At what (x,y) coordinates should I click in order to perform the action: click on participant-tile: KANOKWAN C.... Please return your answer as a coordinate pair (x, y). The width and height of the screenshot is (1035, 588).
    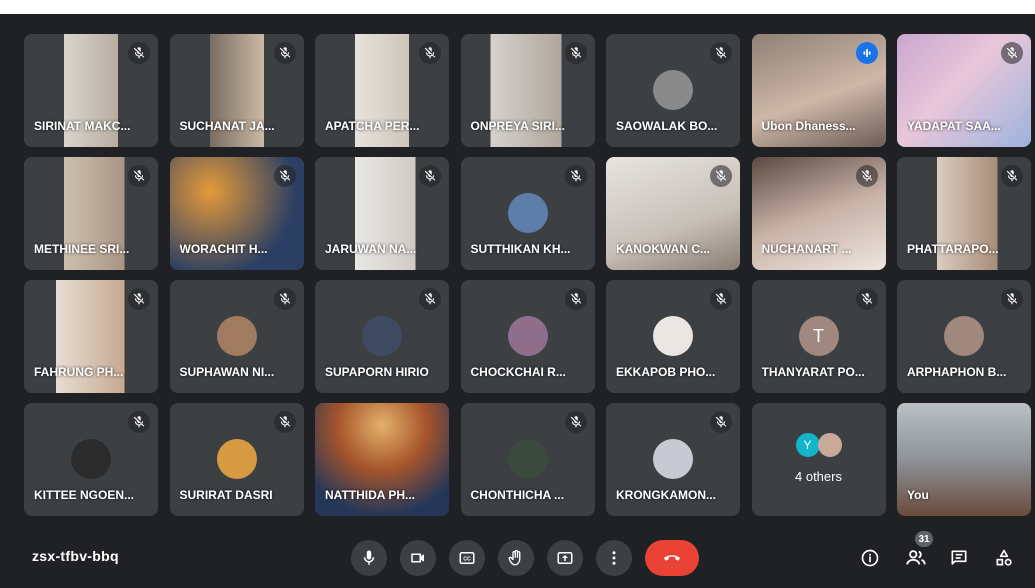
    Looking at the image, I should click on (673, 213).